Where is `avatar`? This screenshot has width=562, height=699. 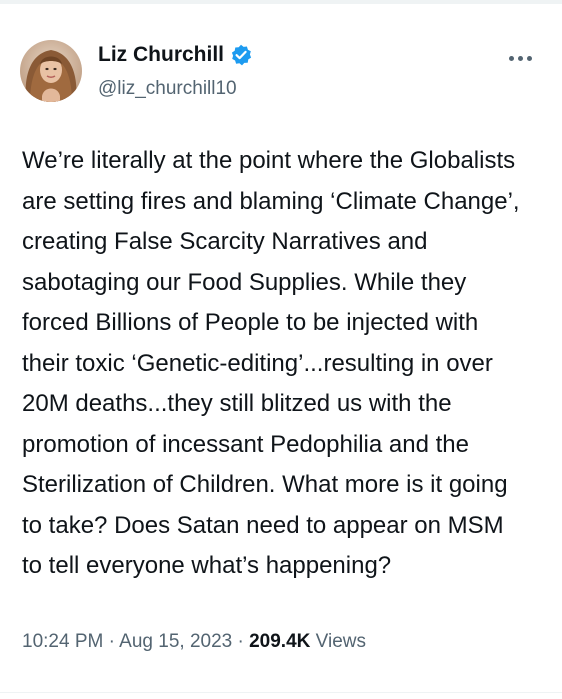
avatar is located at coordinates (51, 71).